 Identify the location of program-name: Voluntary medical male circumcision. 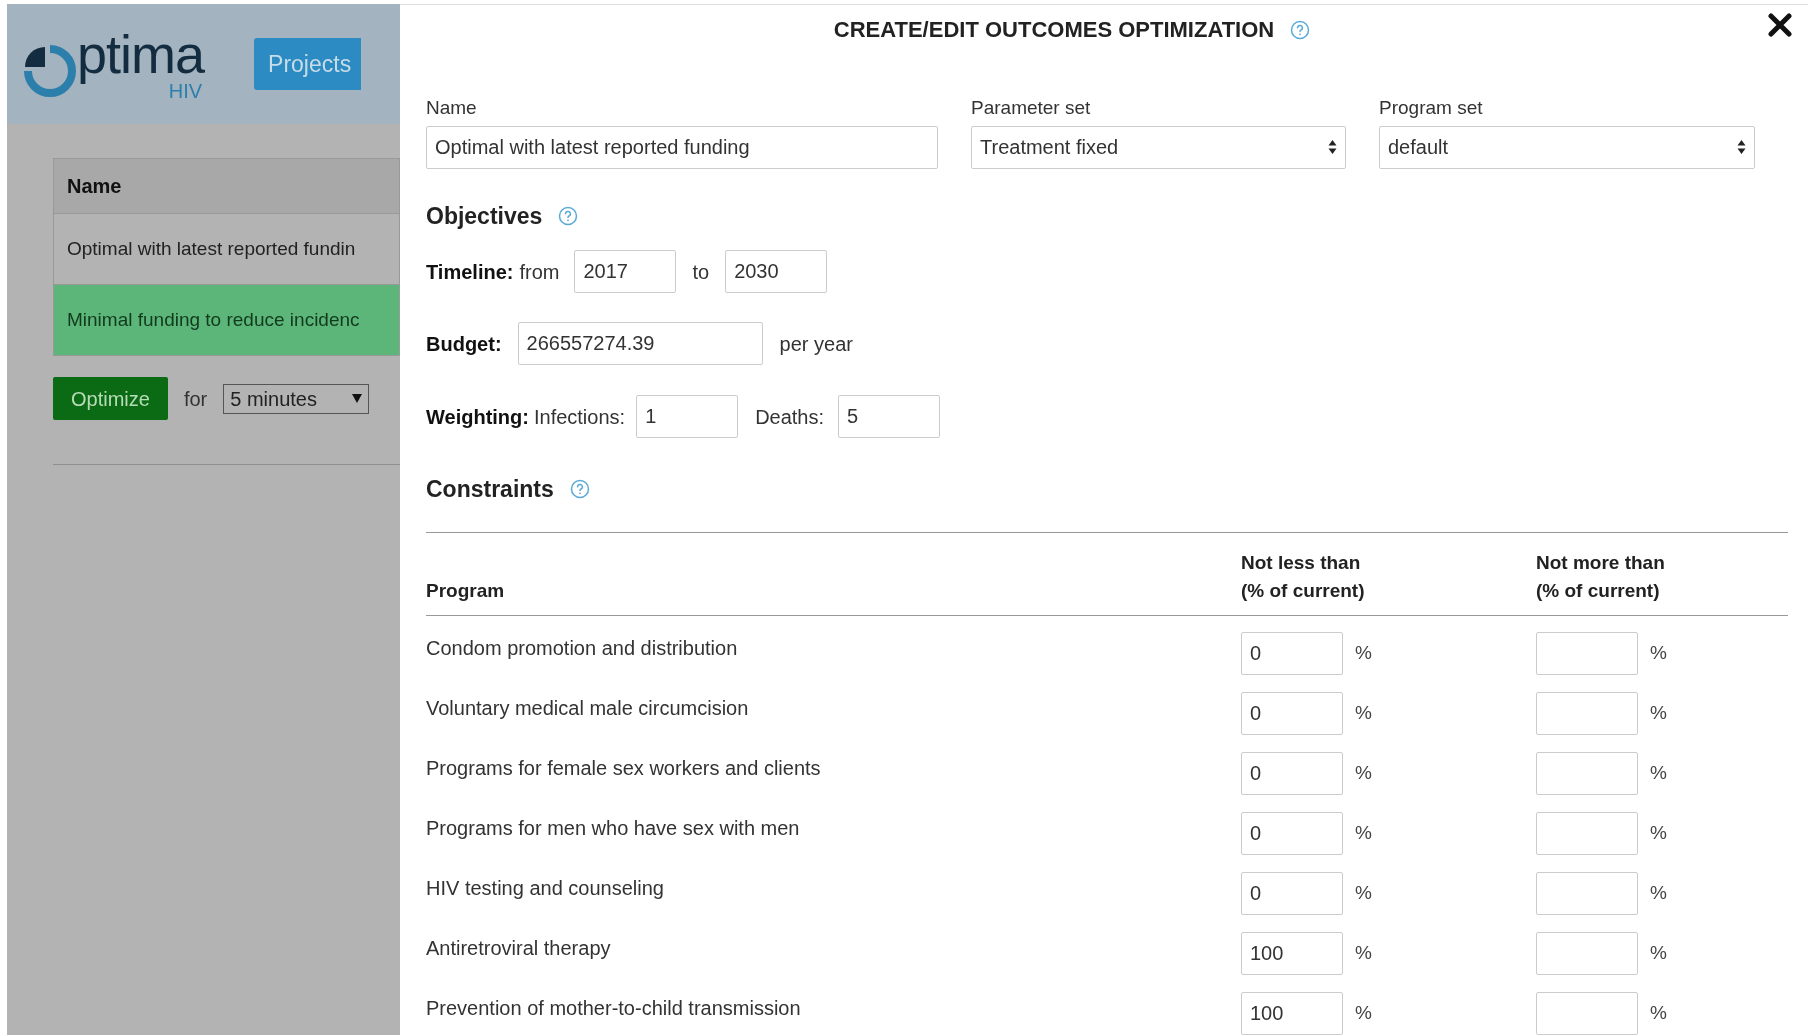
(588, 708).